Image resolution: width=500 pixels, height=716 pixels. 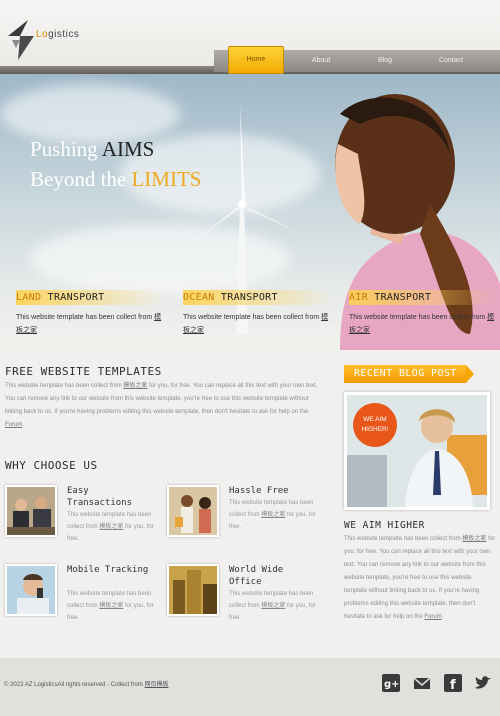 I want to click on feature-title: OCEAN TRANSPORT, so click(x=258, y=297).